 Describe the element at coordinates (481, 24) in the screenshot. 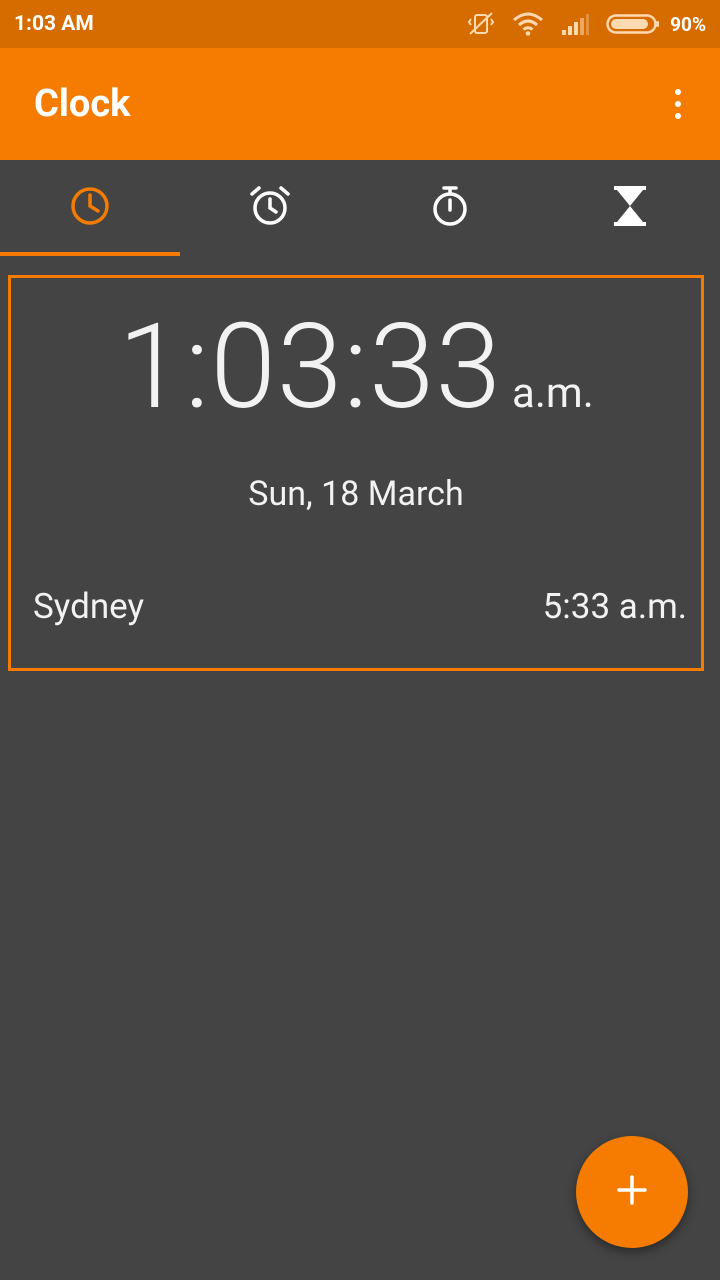

I see `vibrate-off-icon` at that location.